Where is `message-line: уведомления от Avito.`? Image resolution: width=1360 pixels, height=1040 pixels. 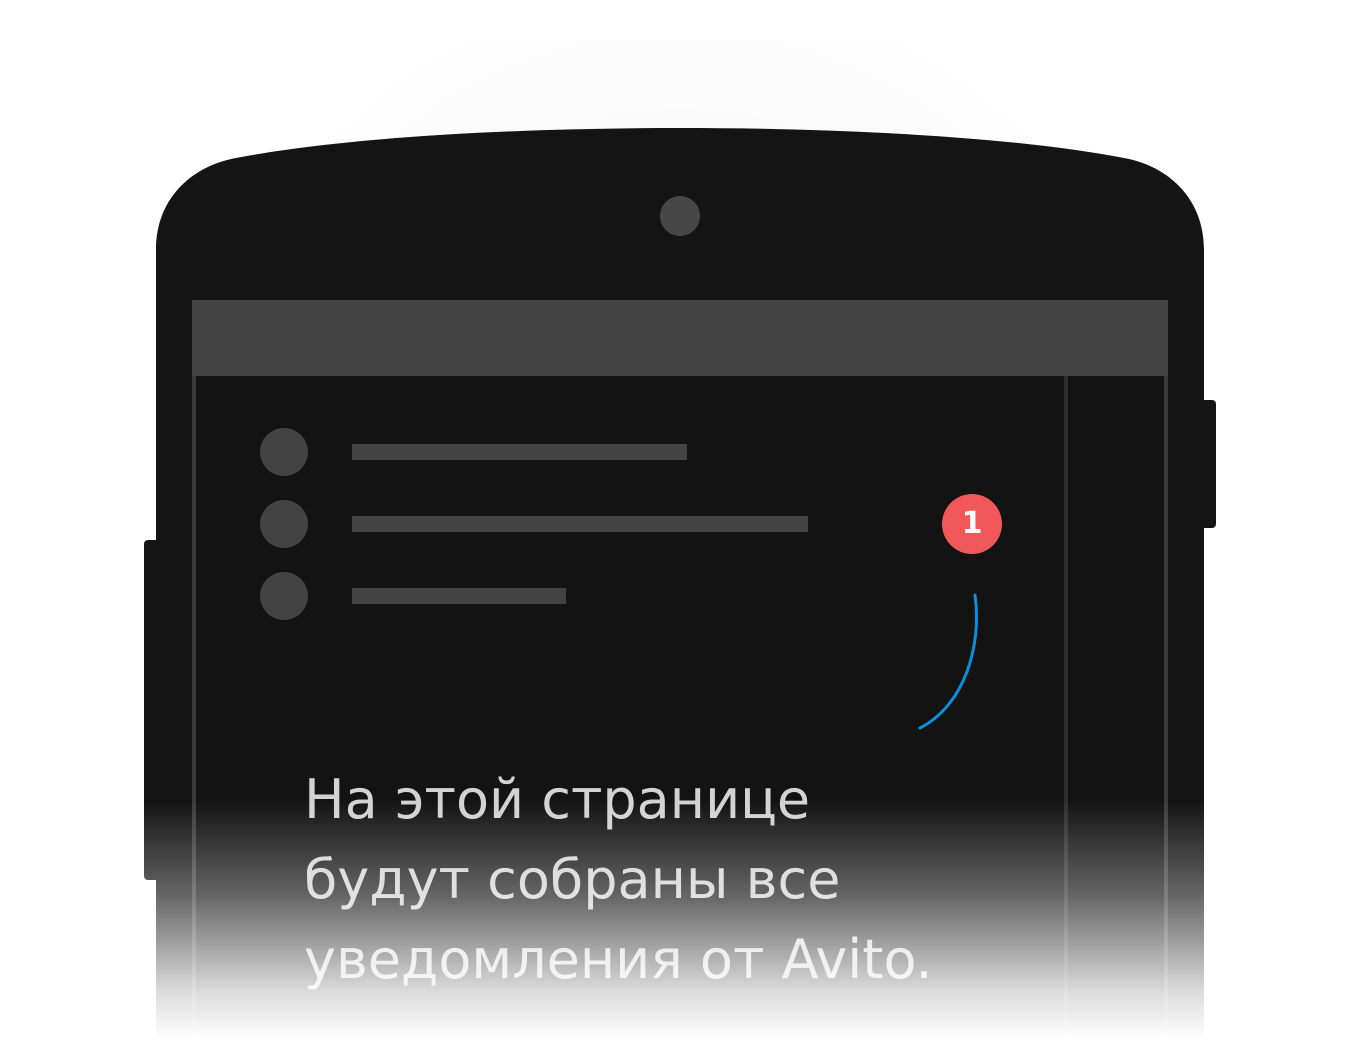 message-line: уведомления от Avito. is located at coordinates (618, 959).